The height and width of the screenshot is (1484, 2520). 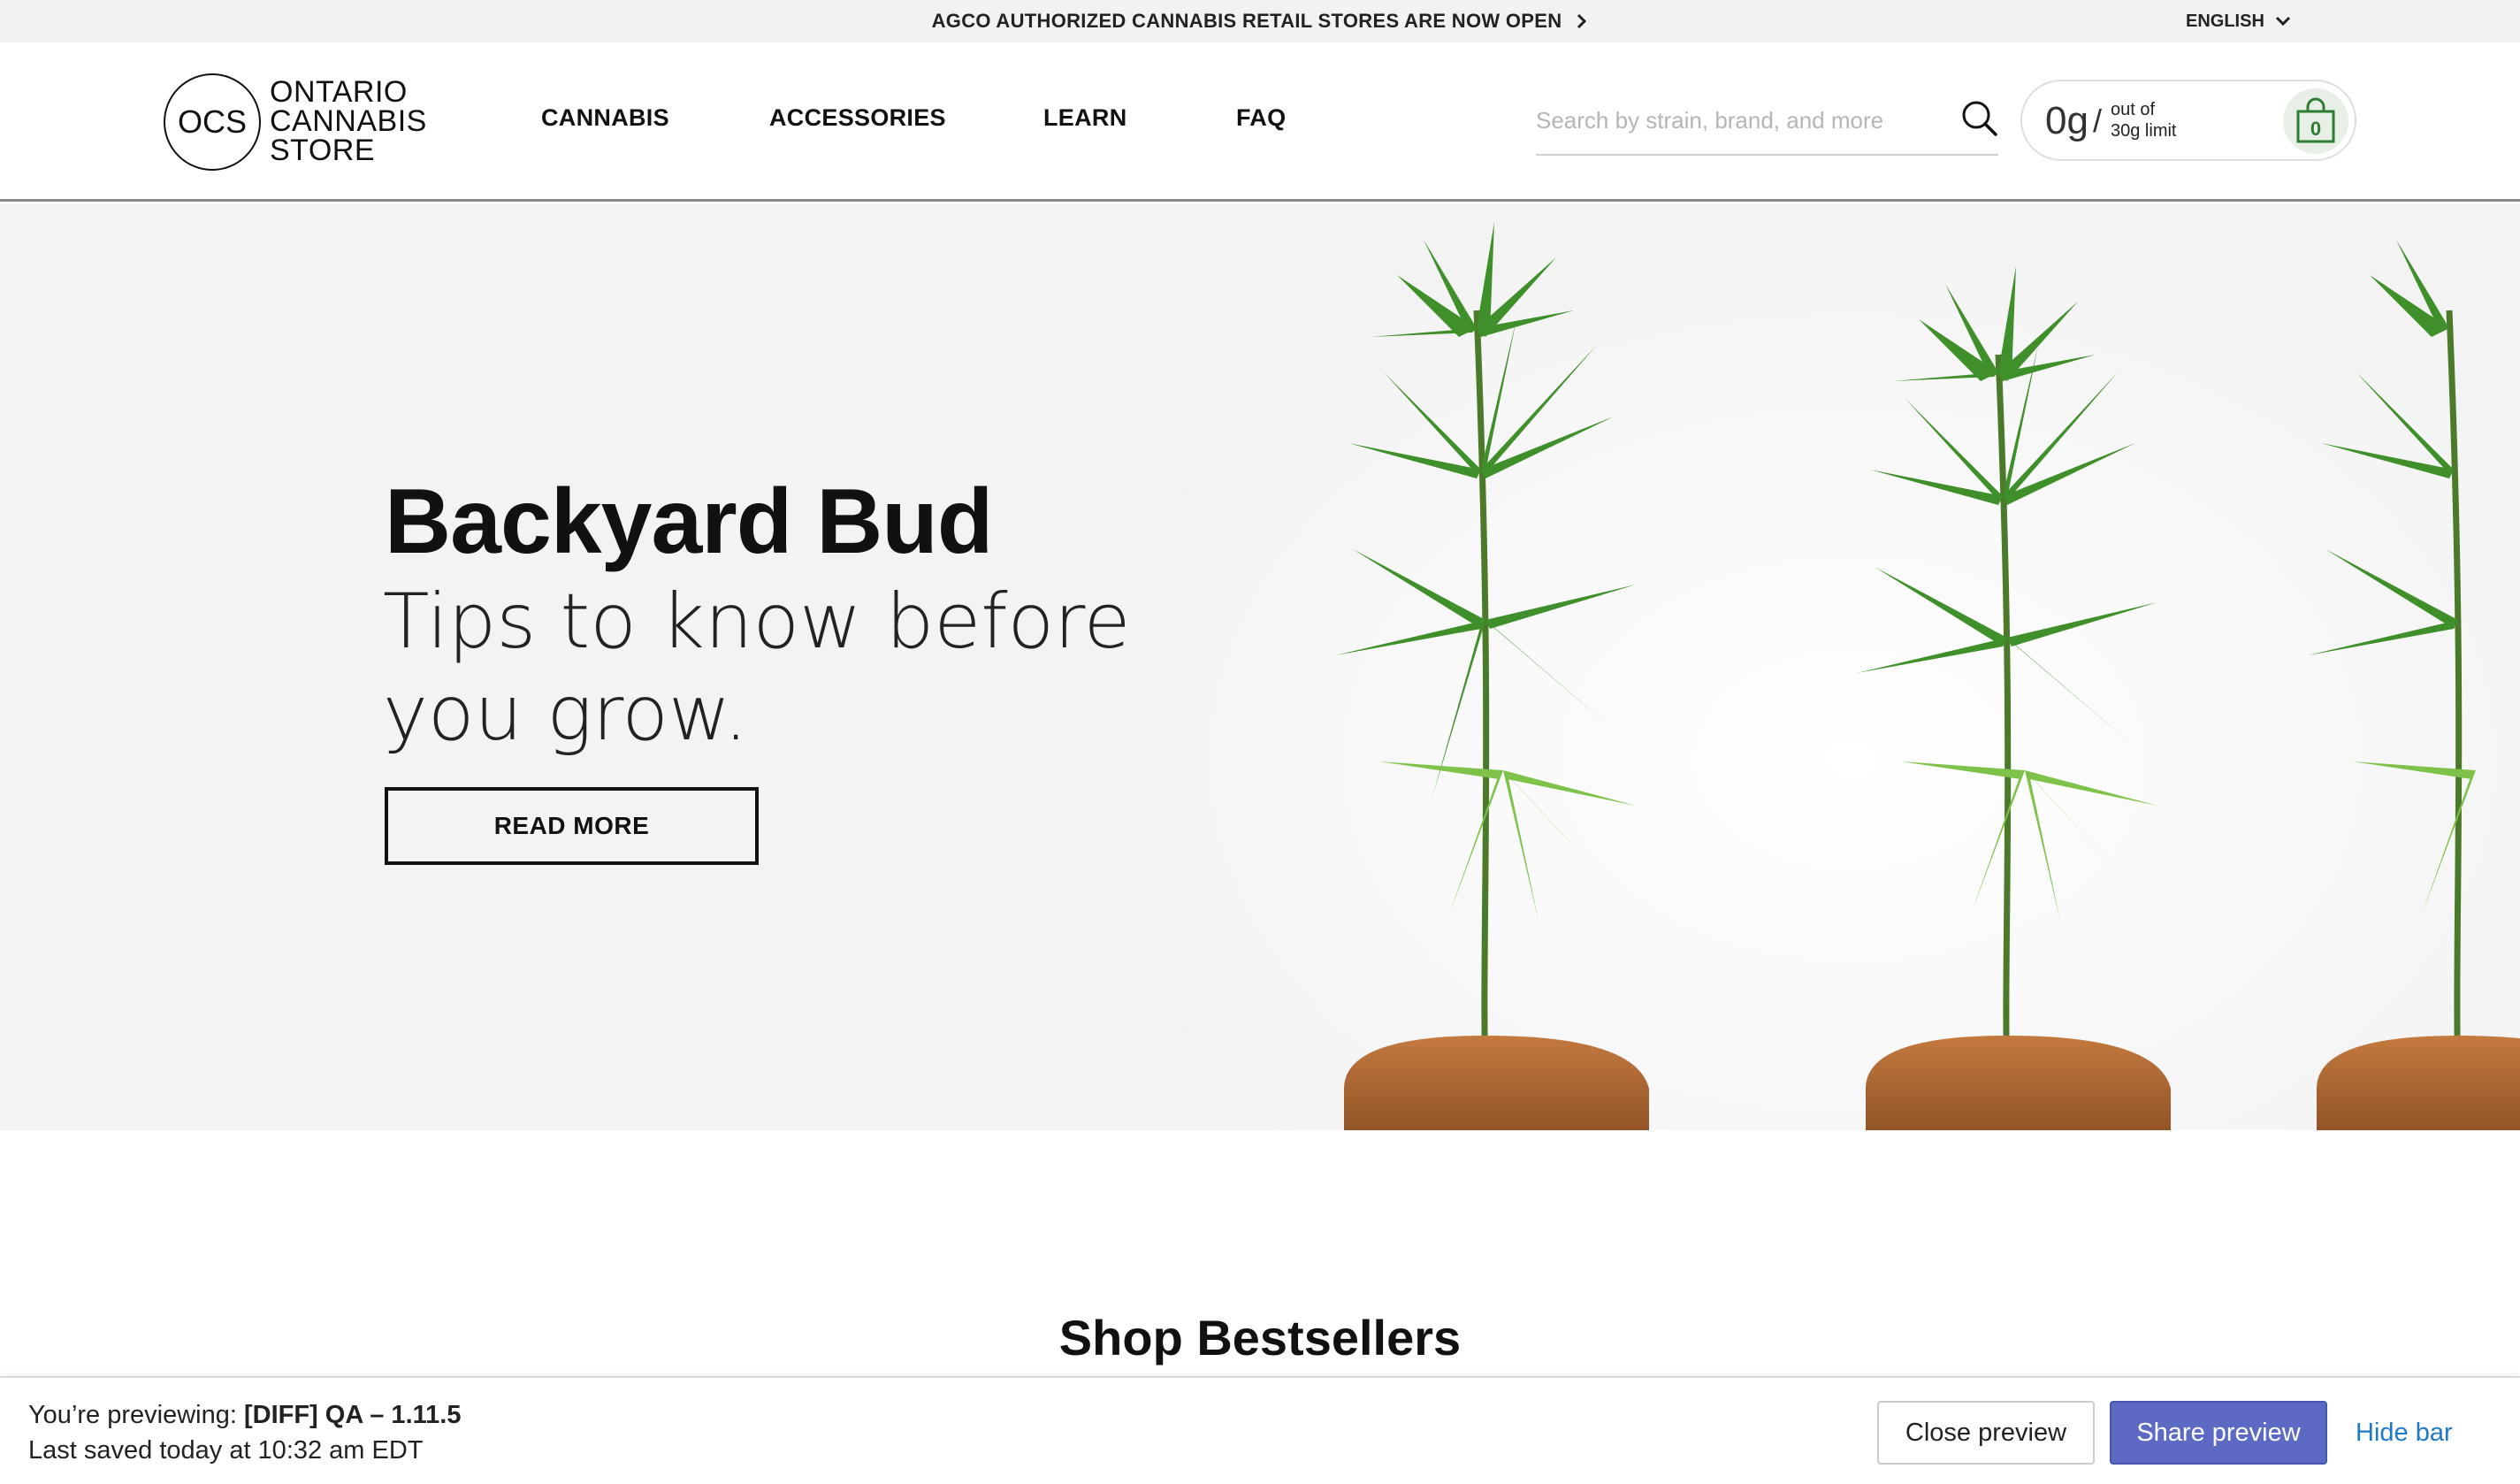 I want to click on cart-count: 0, so click(x=2315, y=129).